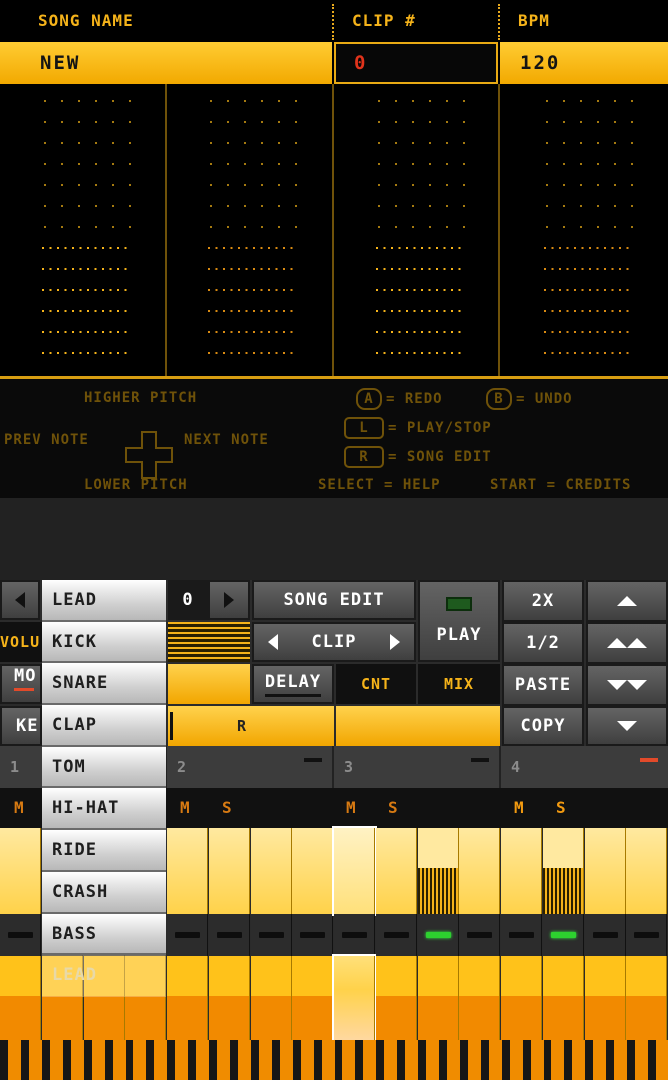 The width and height of the screenshot is (668, 1080). What do you see at coordinates (417, 767) in the screenshot?
I see `track-header-3: 3` at bounding box center [417, 767].